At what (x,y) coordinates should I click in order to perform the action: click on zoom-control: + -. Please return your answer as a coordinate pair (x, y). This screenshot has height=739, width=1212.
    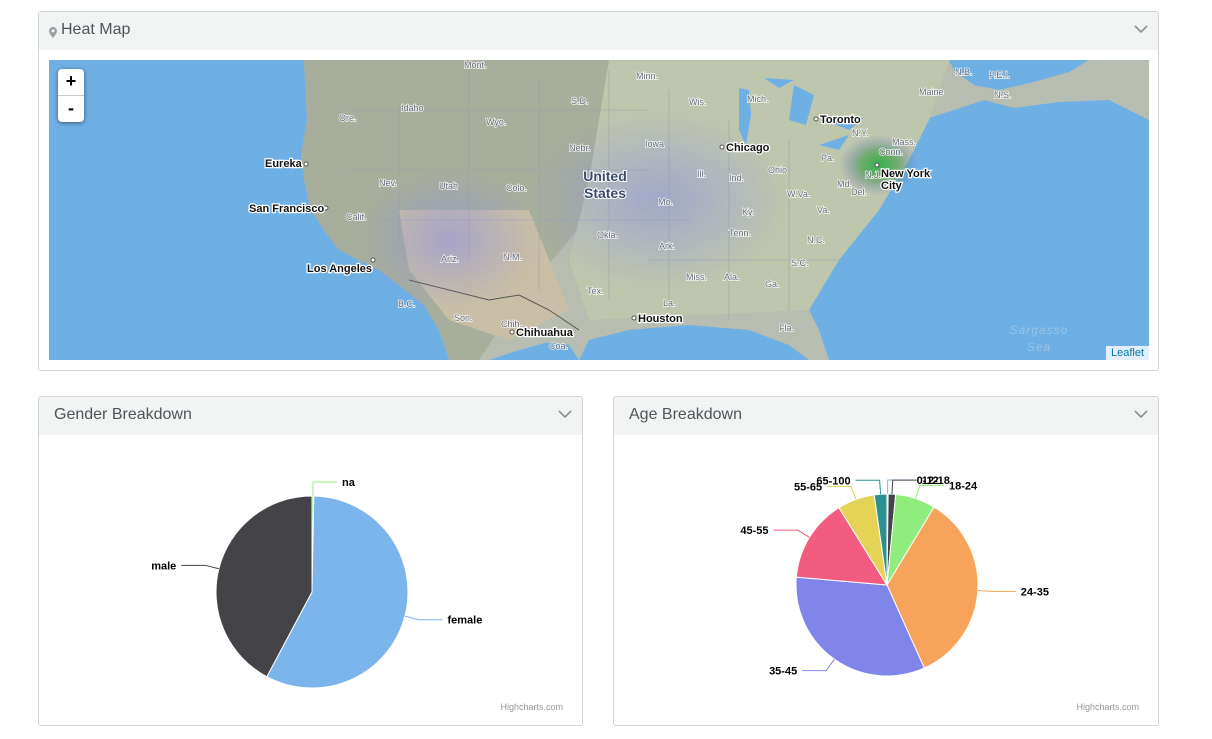
    Looking at the image, I should click on (71, 95).